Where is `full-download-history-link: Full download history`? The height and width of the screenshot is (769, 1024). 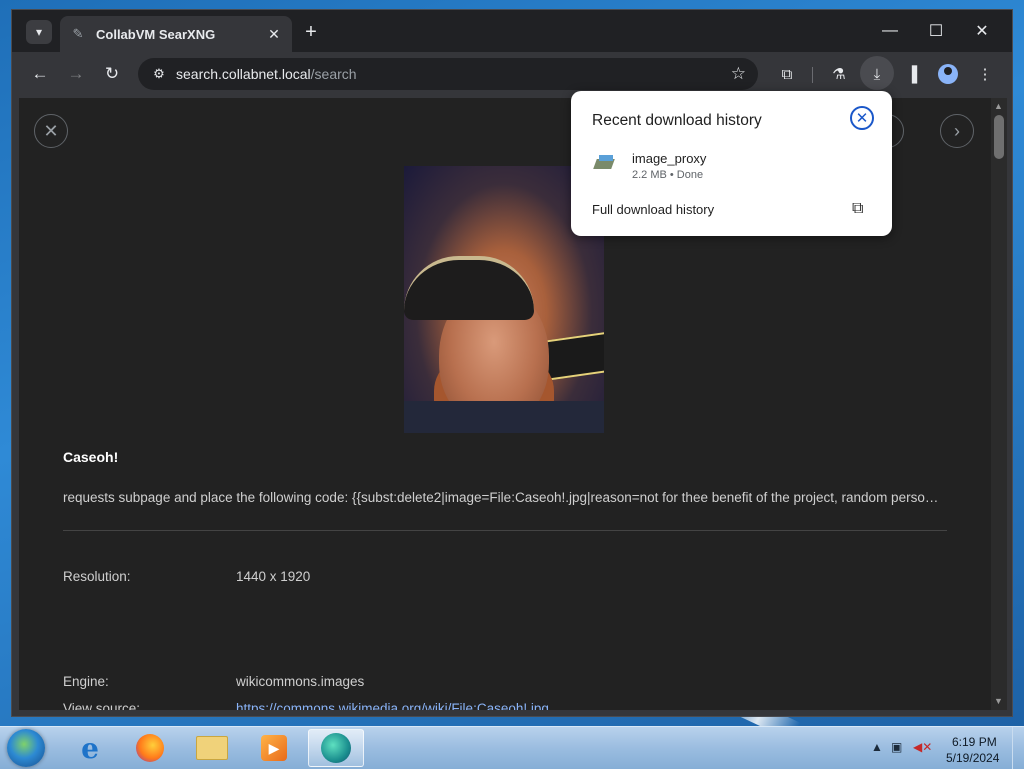
full-download-history-link: Full download history is located at coordinates (653, 209).